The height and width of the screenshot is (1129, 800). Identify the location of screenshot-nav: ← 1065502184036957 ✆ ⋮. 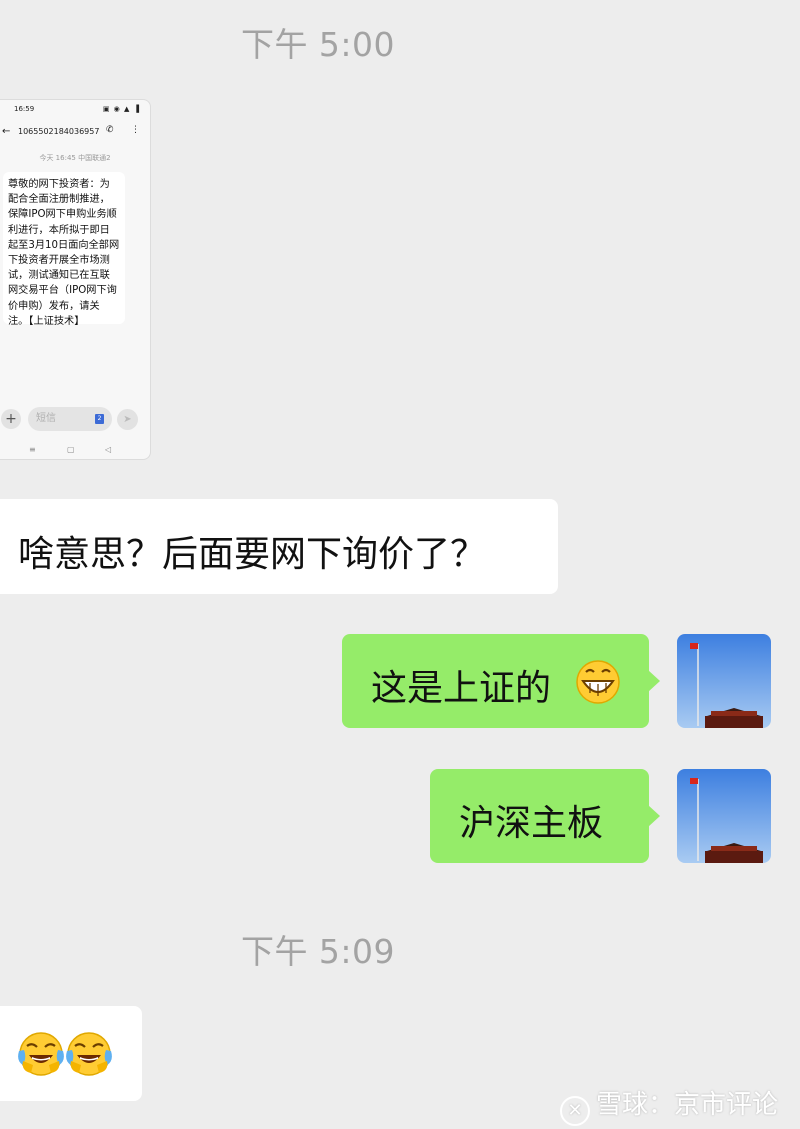
(75, 133).